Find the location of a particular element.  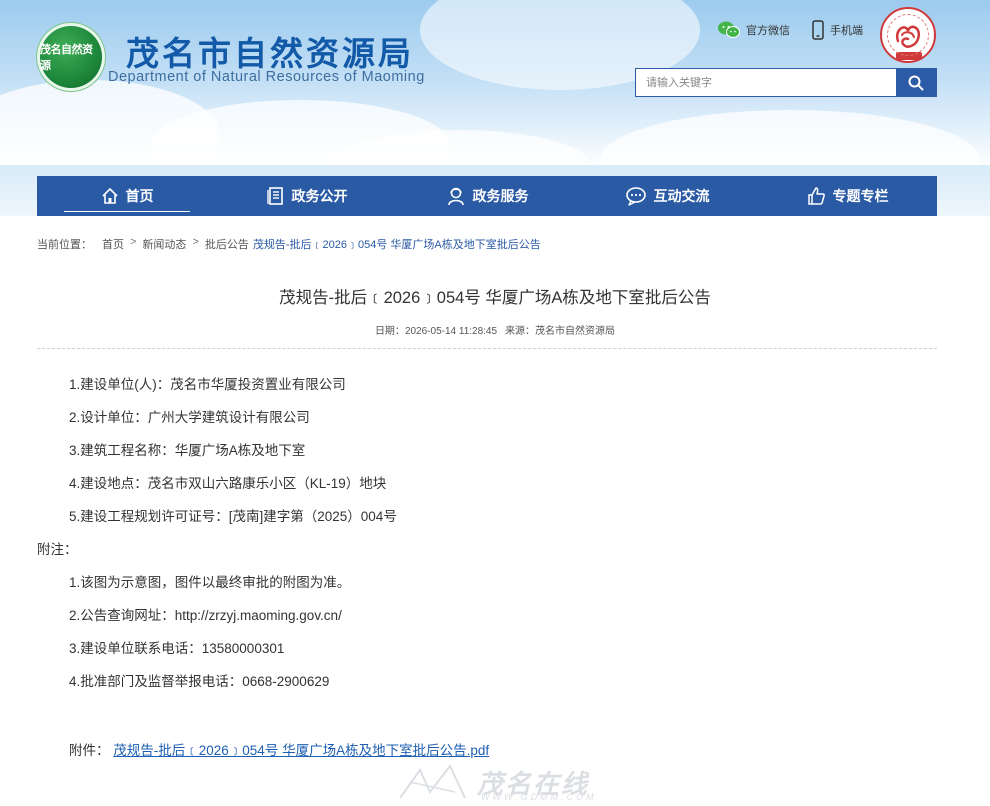

wechat-link-label: 官方微信 is located at coordinates (768, 31).